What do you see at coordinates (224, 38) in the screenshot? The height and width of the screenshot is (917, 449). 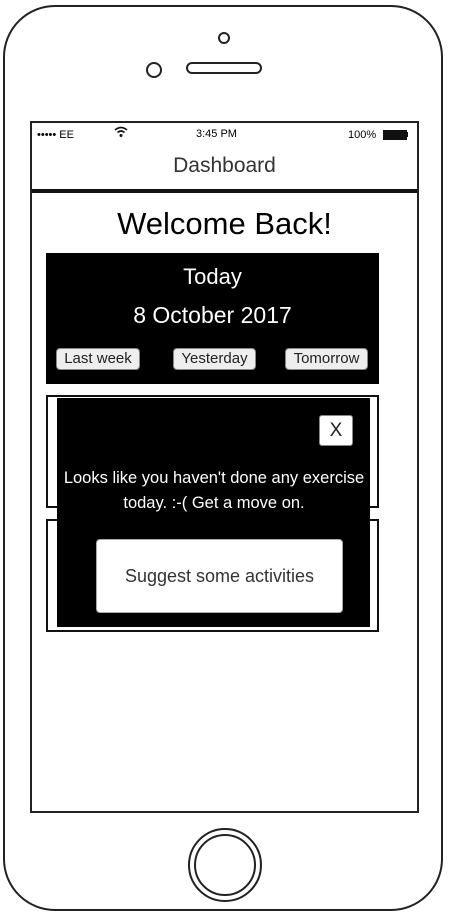 I see `camera-icon` at bounding box center [224, 38].